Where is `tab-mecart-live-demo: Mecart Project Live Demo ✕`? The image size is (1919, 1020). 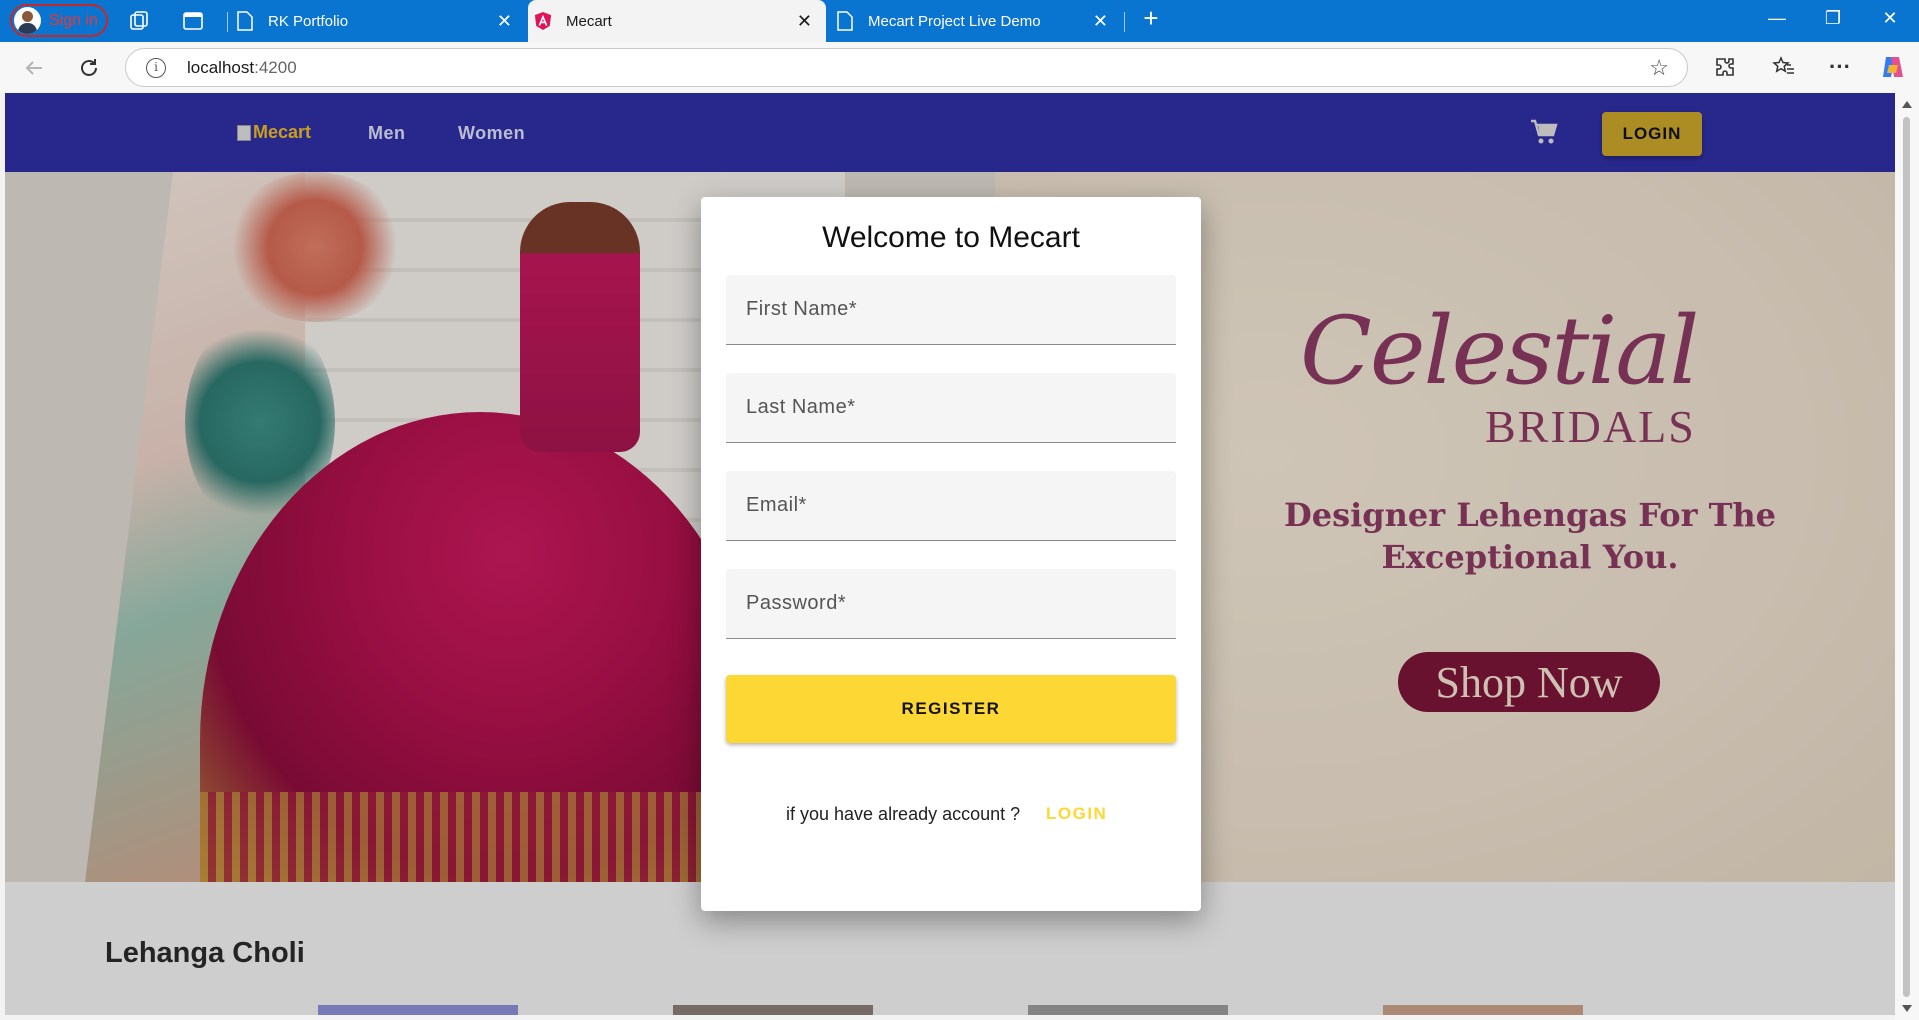
tab-mecart-live-demo: Mecart Project Live Demo ✕ is located at coordinates (979, 21).